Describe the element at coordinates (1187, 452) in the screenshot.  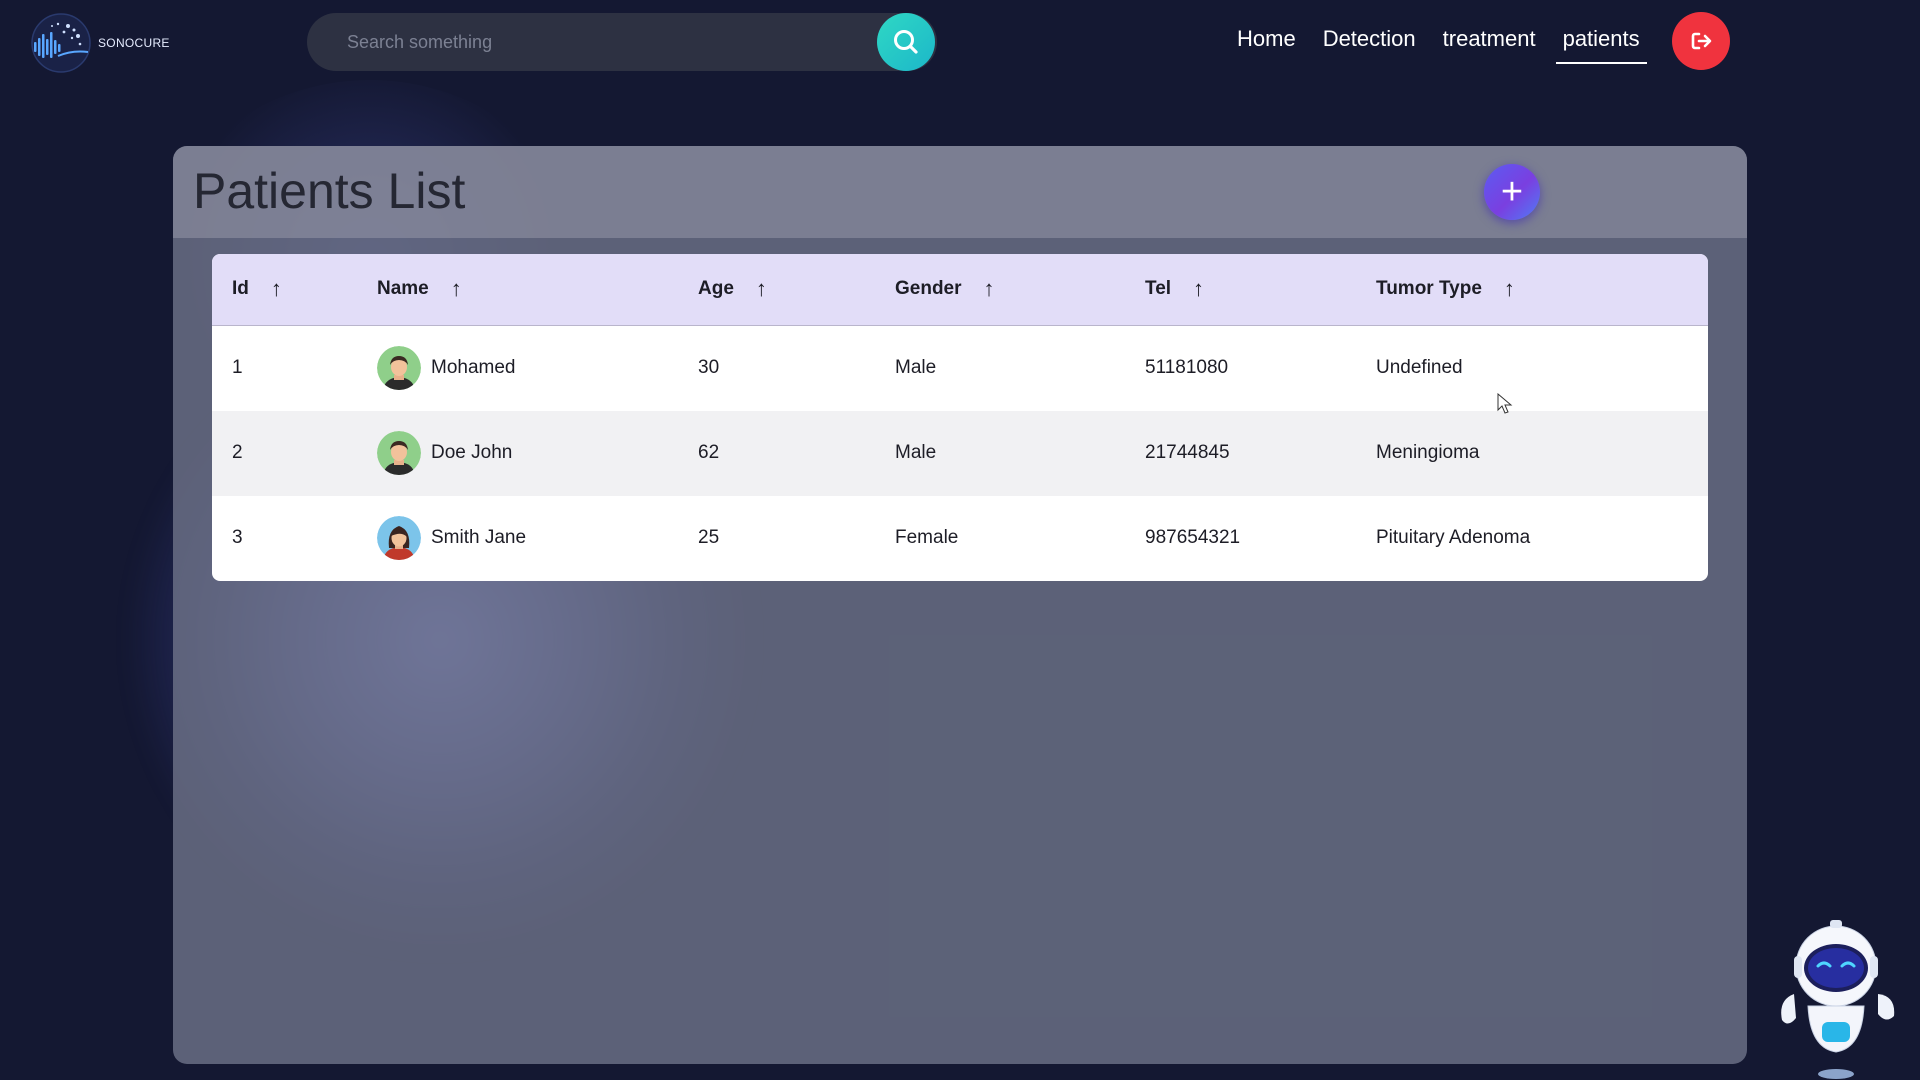
I see `cell-tel: 21744845` at that location.